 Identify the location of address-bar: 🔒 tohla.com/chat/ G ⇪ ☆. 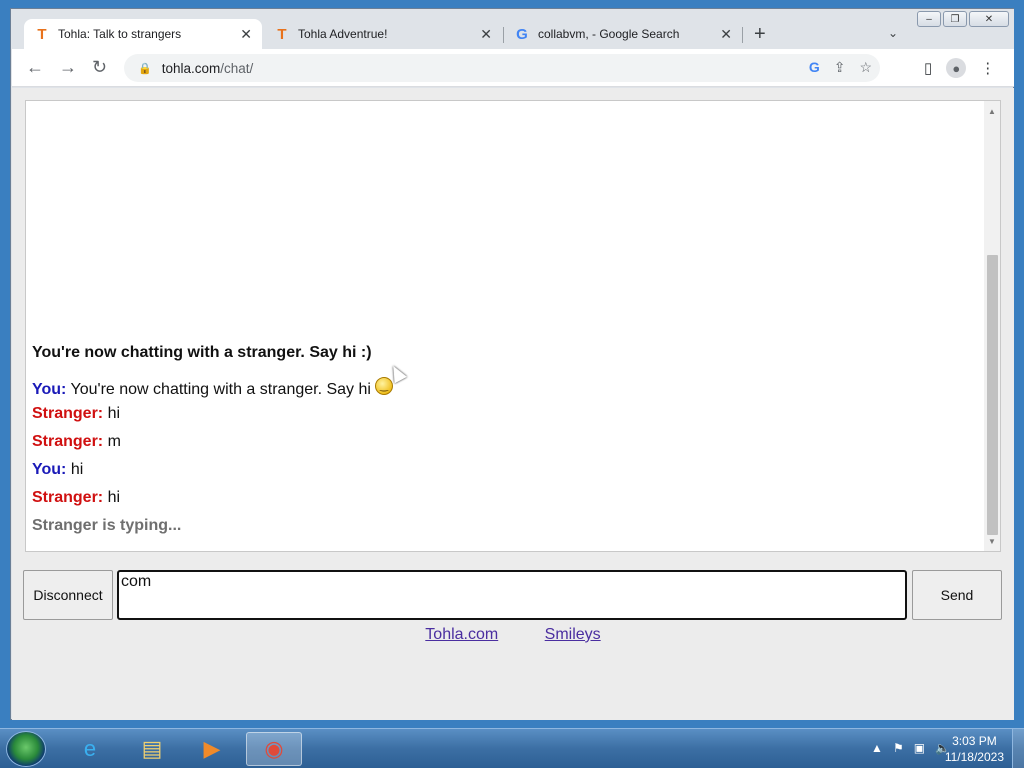
(502, 68).